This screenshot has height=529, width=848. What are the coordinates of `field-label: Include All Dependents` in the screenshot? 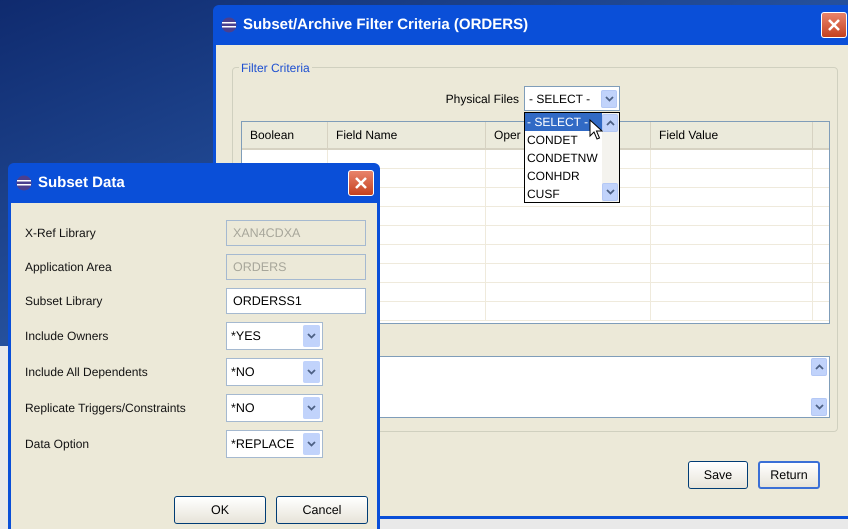 It's located at (87, 372).